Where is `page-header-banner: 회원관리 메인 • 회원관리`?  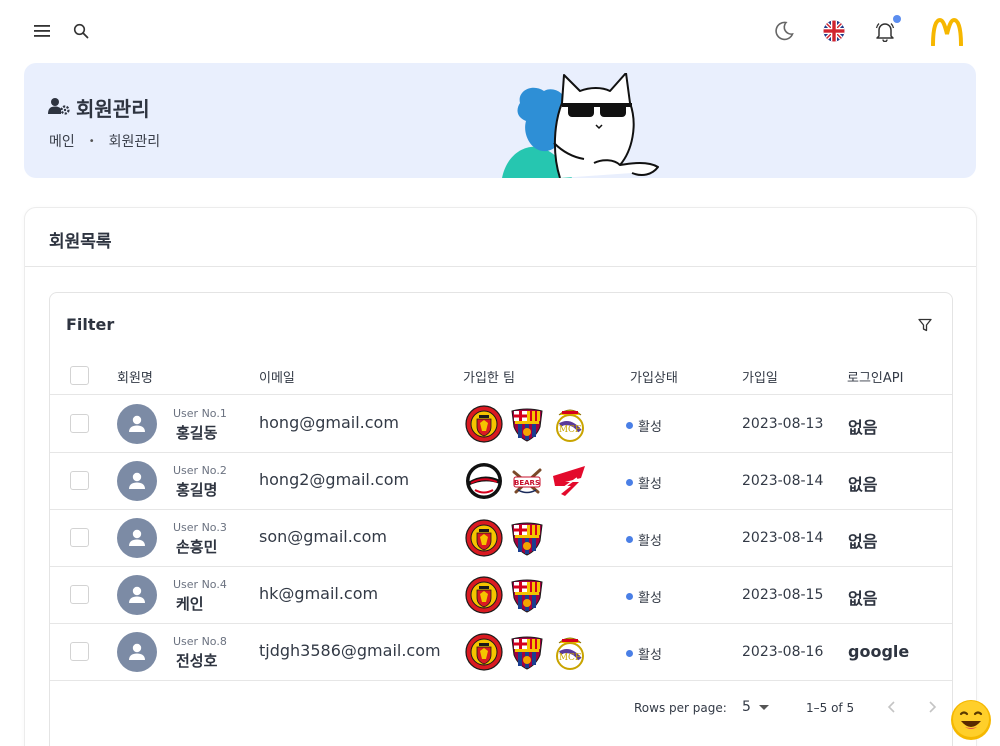
page-header-banner: 회원관리 메인 • 회원관리 is located at coordinates (500, 120).